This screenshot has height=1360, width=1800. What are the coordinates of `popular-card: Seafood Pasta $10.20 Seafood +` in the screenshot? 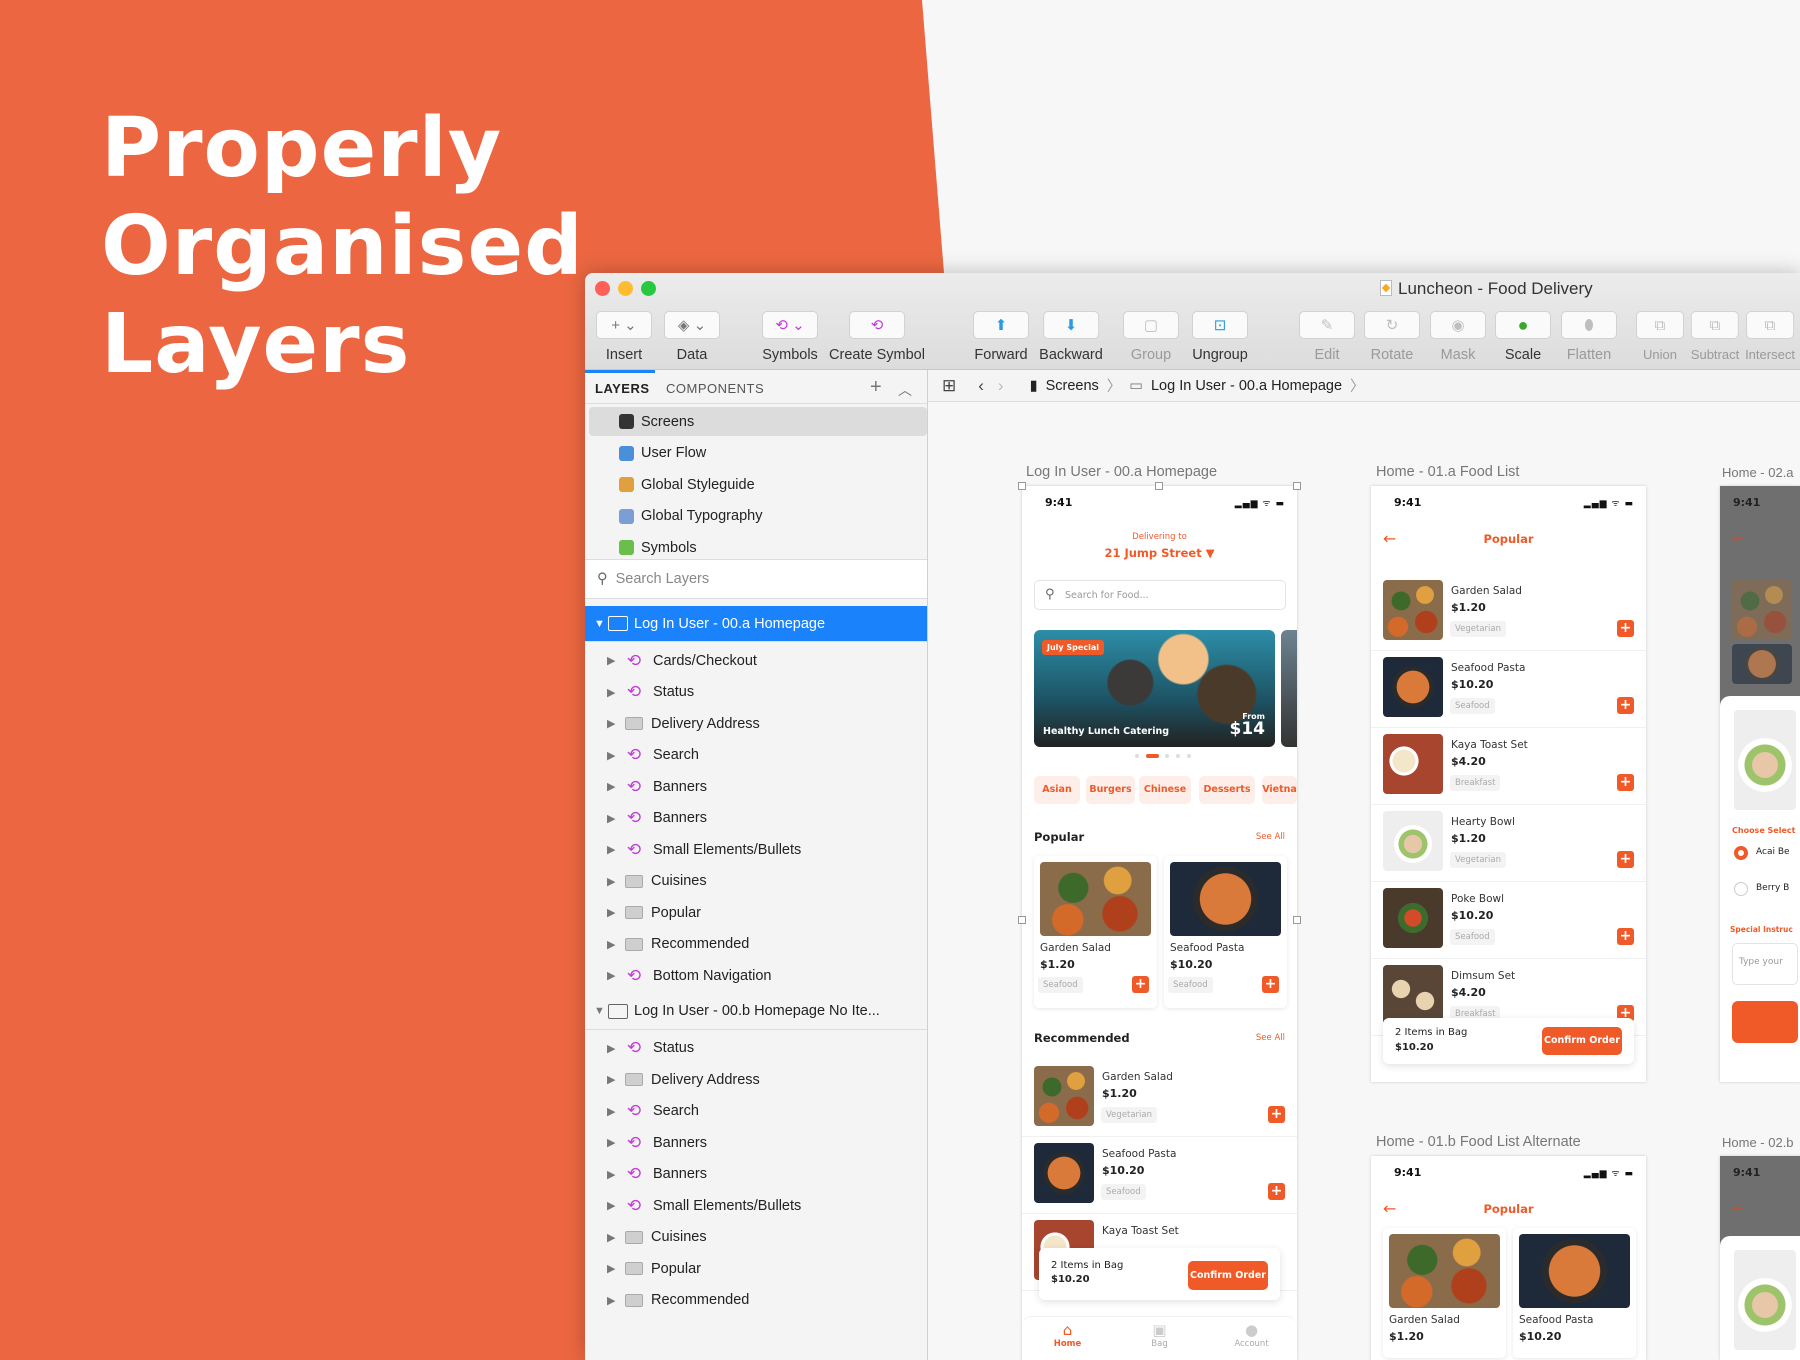 It's located at (1225, 932).